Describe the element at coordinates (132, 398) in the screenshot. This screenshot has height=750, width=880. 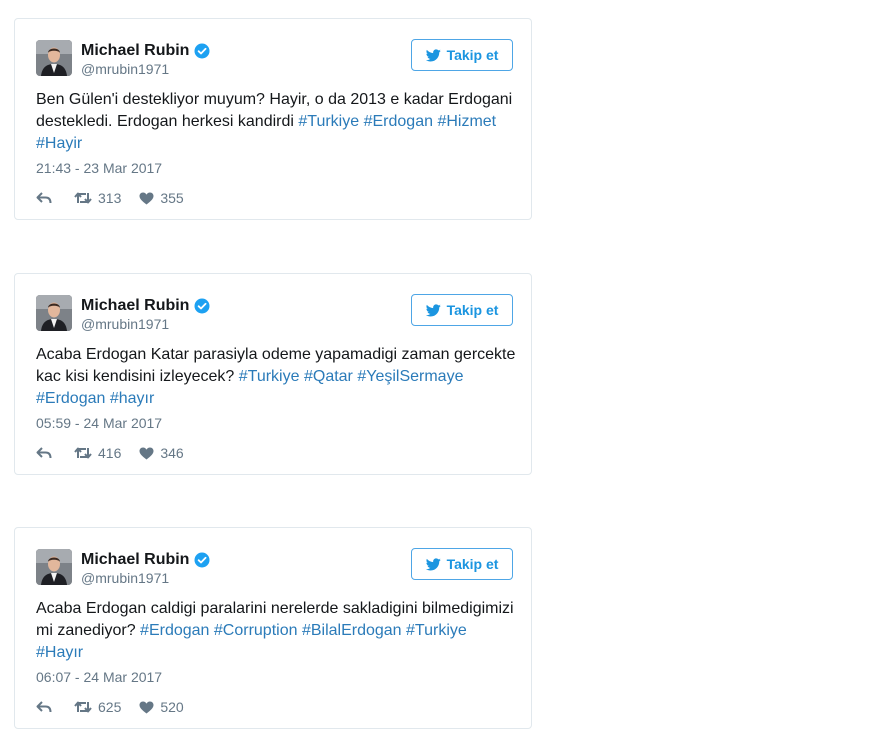
I see `hashtag-link: #hayır` at that location.